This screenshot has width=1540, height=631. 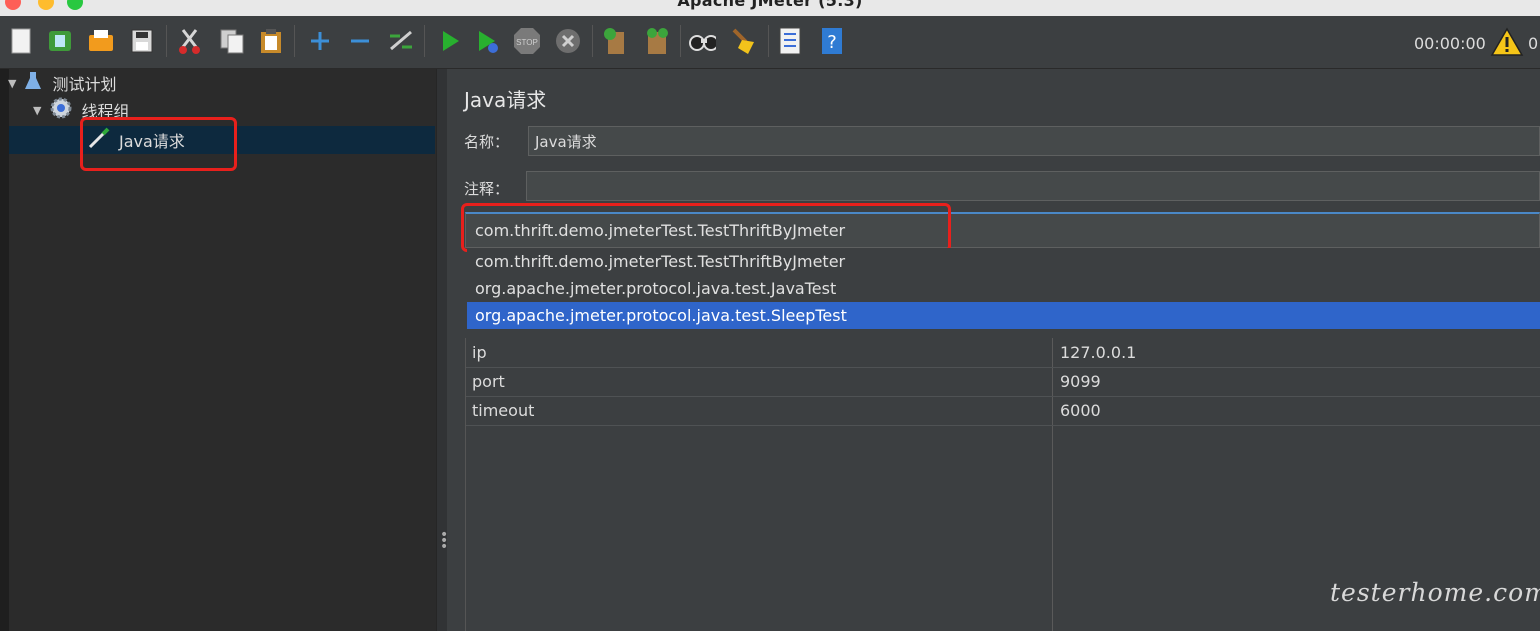 What do you see at coordinates (1003, 411) in the screenshot?
I see `table-row: timeout 6000` at bounding box center [1003, 411].